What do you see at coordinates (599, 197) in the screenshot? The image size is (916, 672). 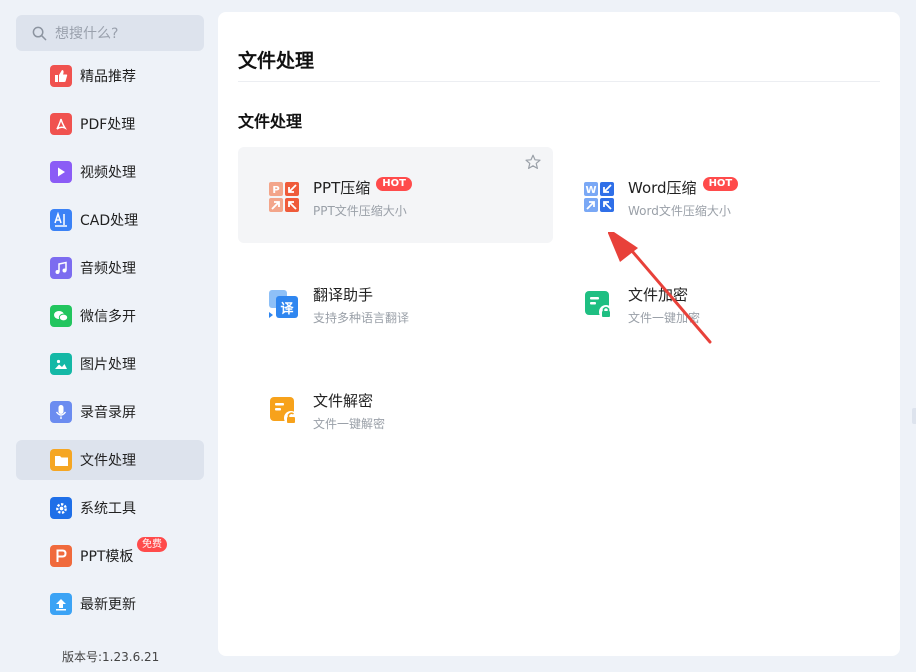 I see `word-compress-icon: W` at bounding box center [599, 197].